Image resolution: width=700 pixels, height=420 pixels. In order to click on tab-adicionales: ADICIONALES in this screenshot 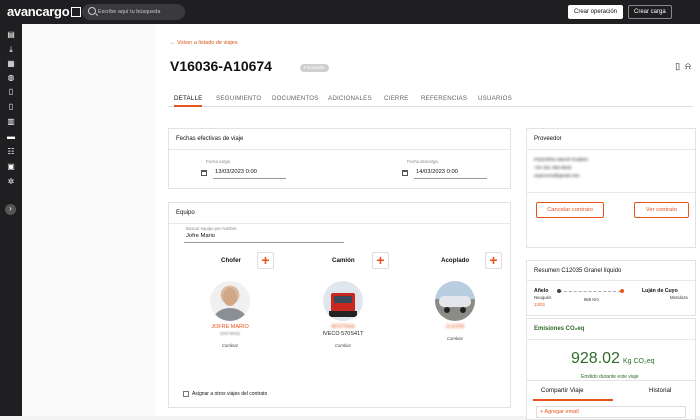, I will do `click(350, 98)`.